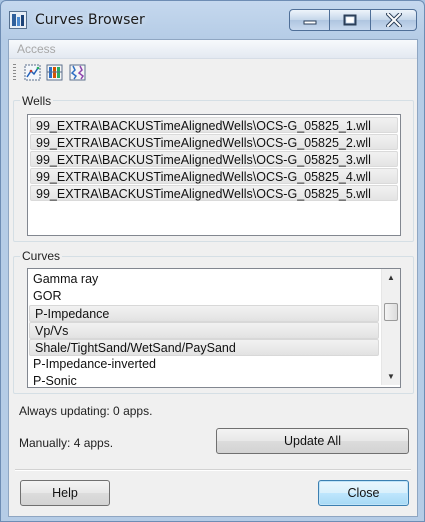  Describe the element at coordinates (391, 312) in the screenshot. I see `scroll-thumb` at that location.